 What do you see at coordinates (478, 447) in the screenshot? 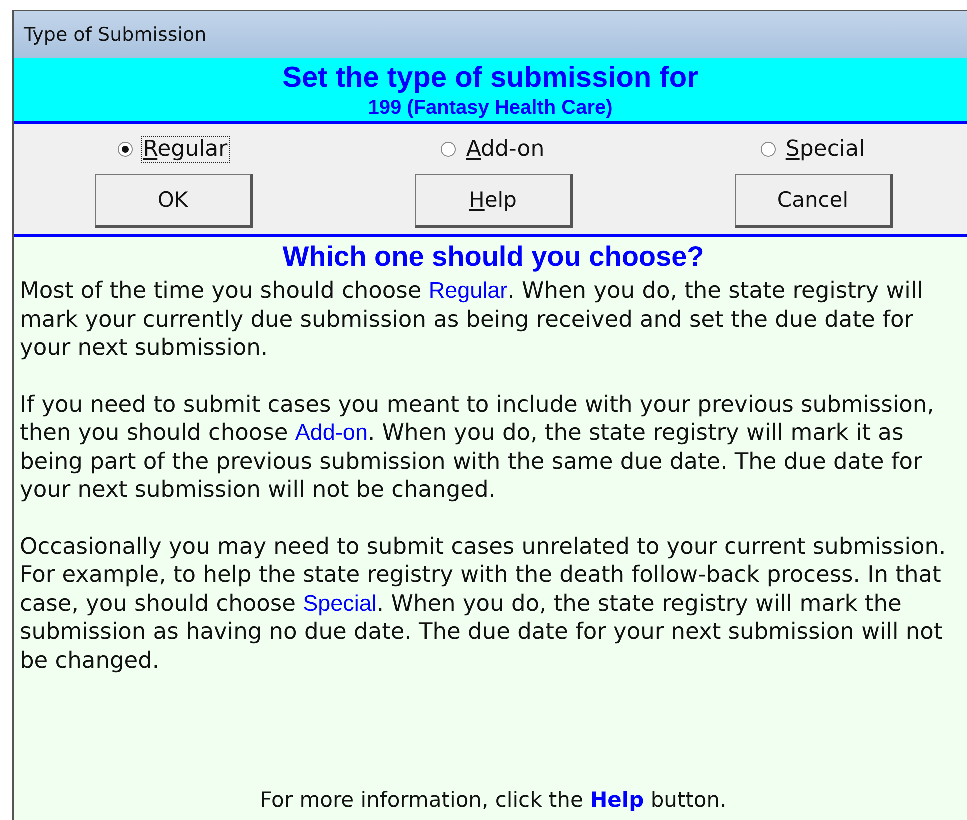
I see `help-paragraph: If you need to submit cases you meant to include with your previous submission, then you should choose Add-on. When you do, the state registry will mark it as being part of the previous submission with the same due date. The due date for your next submission will not be changed.` at bounding box center [478, 447].